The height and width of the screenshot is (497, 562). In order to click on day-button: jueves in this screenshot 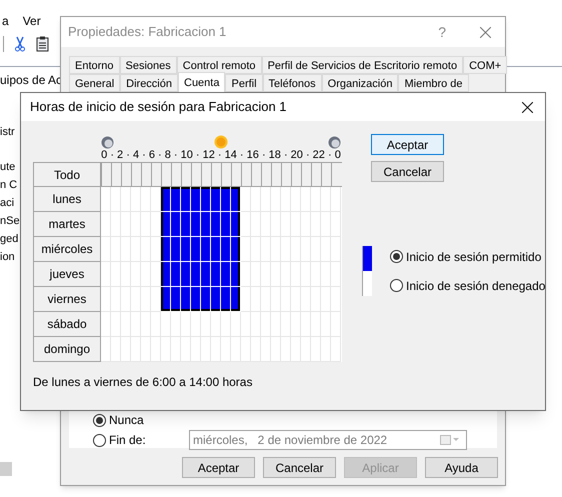, I will do `click(67, 274)`.